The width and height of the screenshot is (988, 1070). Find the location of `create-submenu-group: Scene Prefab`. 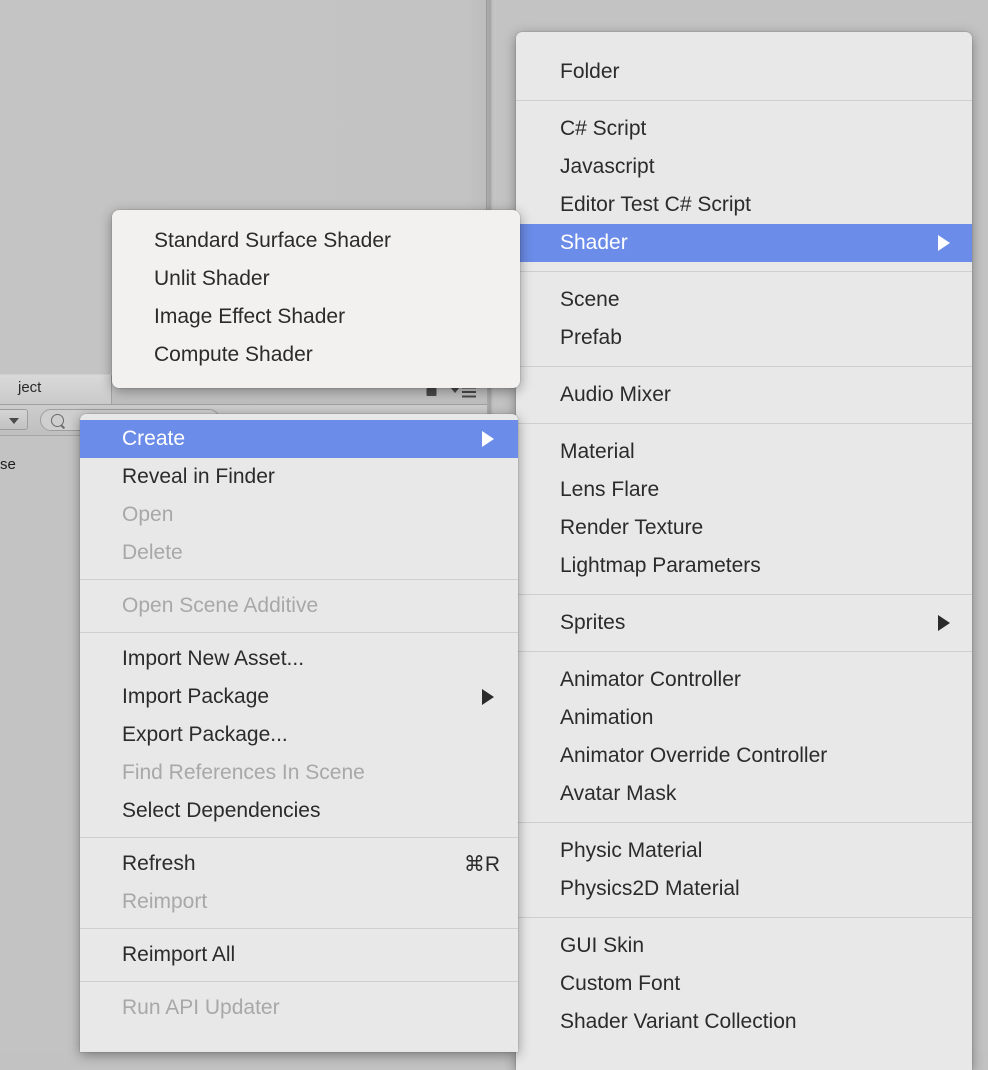

create-submenu-group: Scene Prefab is located at coordinates (744, 318).